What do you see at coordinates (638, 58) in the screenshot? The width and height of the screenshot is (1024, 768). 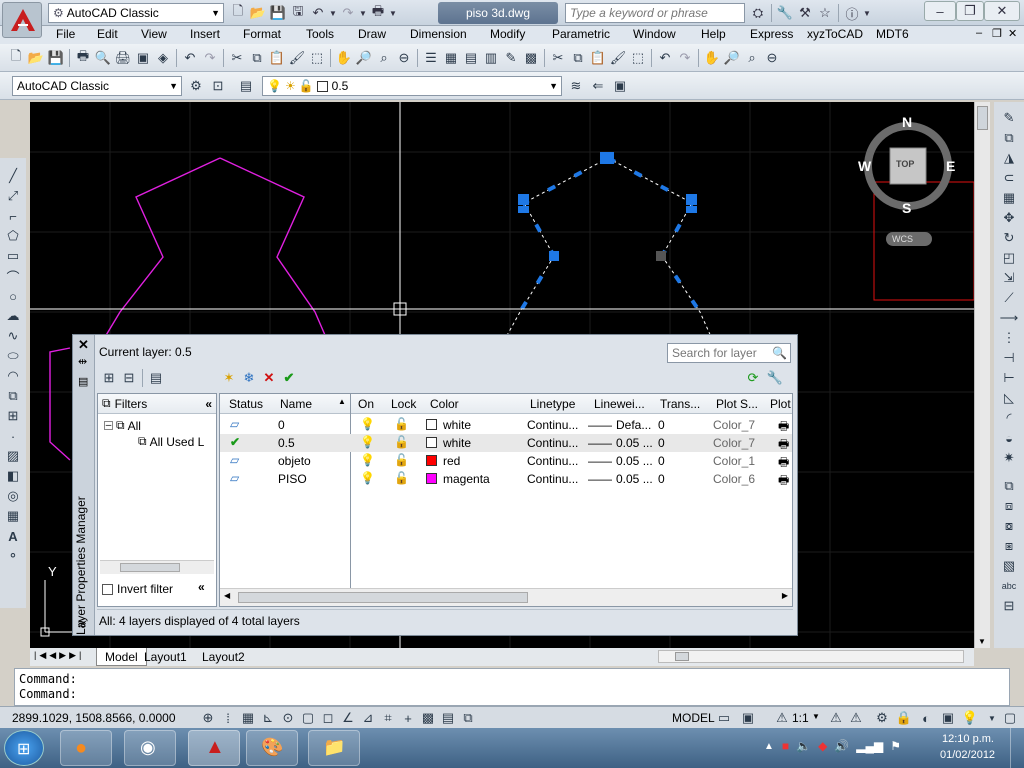 I see `block-editor-icon: ⬚` at bounding box center [638, 58].